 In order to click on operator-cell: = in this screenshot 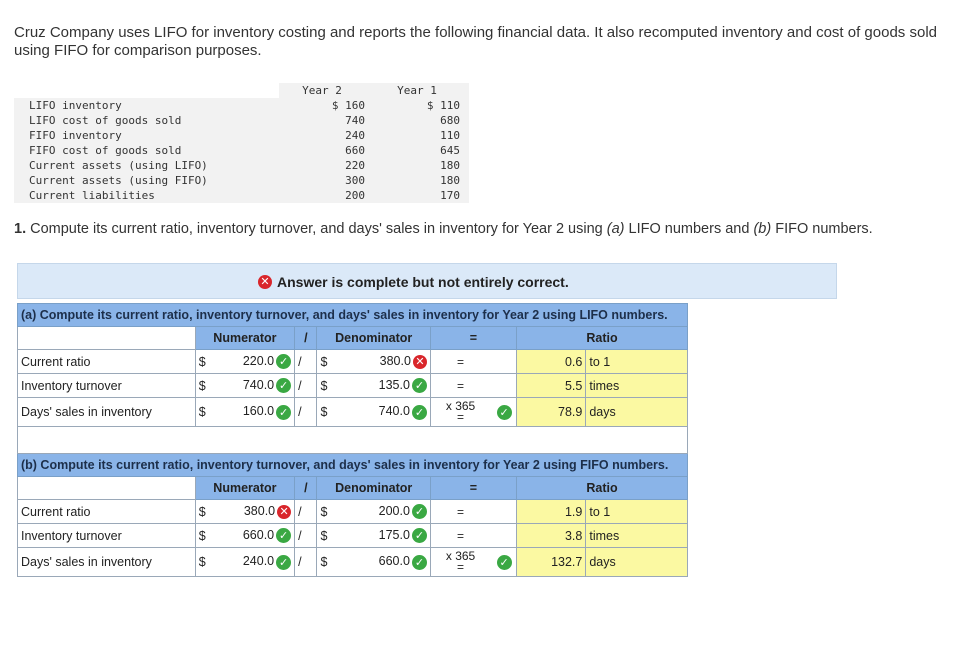, I will do `click(460, 385)`.